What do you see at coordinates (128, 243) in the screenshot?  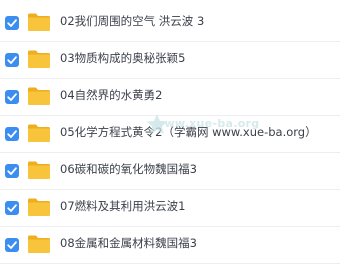 I see `file-name: 08金属和金属材料魏国福3` at bounding box center [128, 243].